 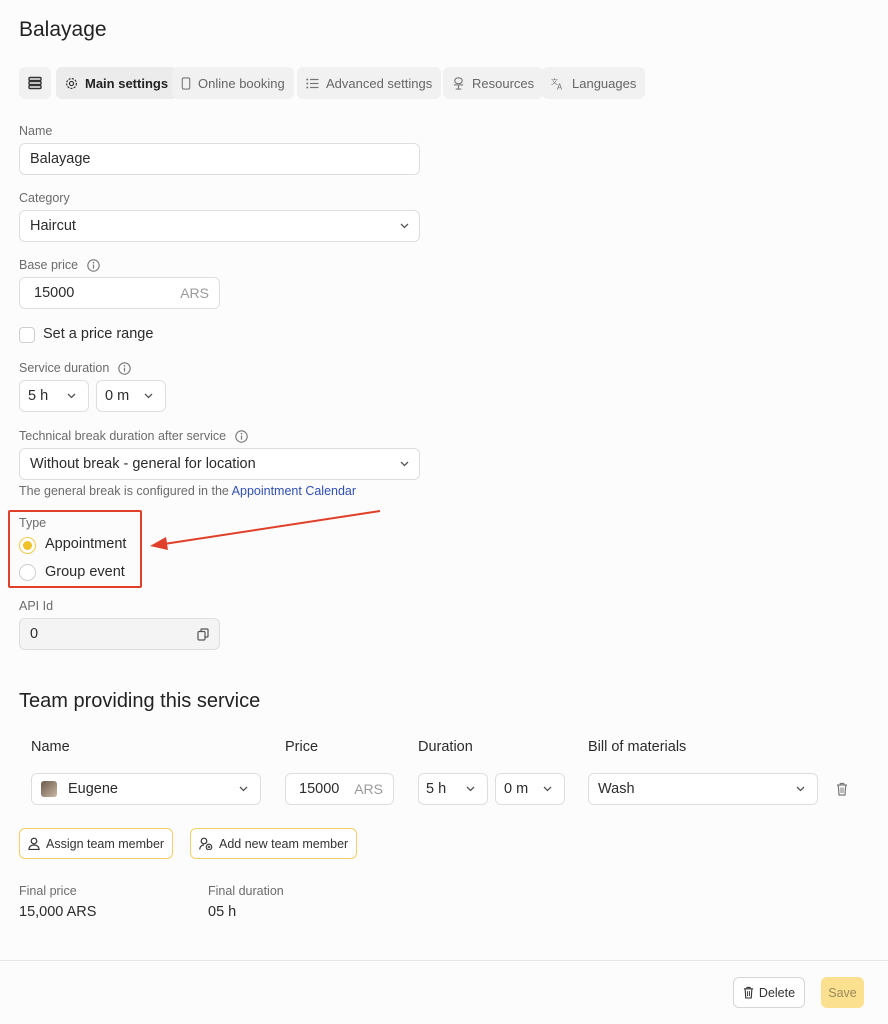 What do you see at coordinates (319, 789) in the screenshot?
I see `team-price-value: 15000` at bounding box center [319, 789].